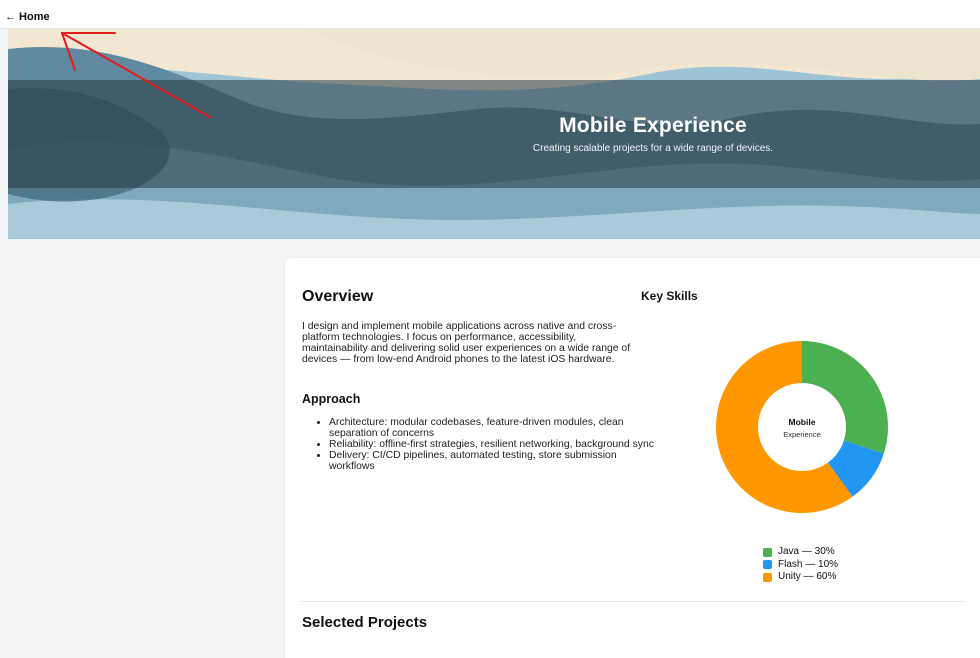 This screenshot has width=980, height=658. I want to click on skills-legend: Java — 30% Flash — 10% Unity — 60%, so click(800, 565).